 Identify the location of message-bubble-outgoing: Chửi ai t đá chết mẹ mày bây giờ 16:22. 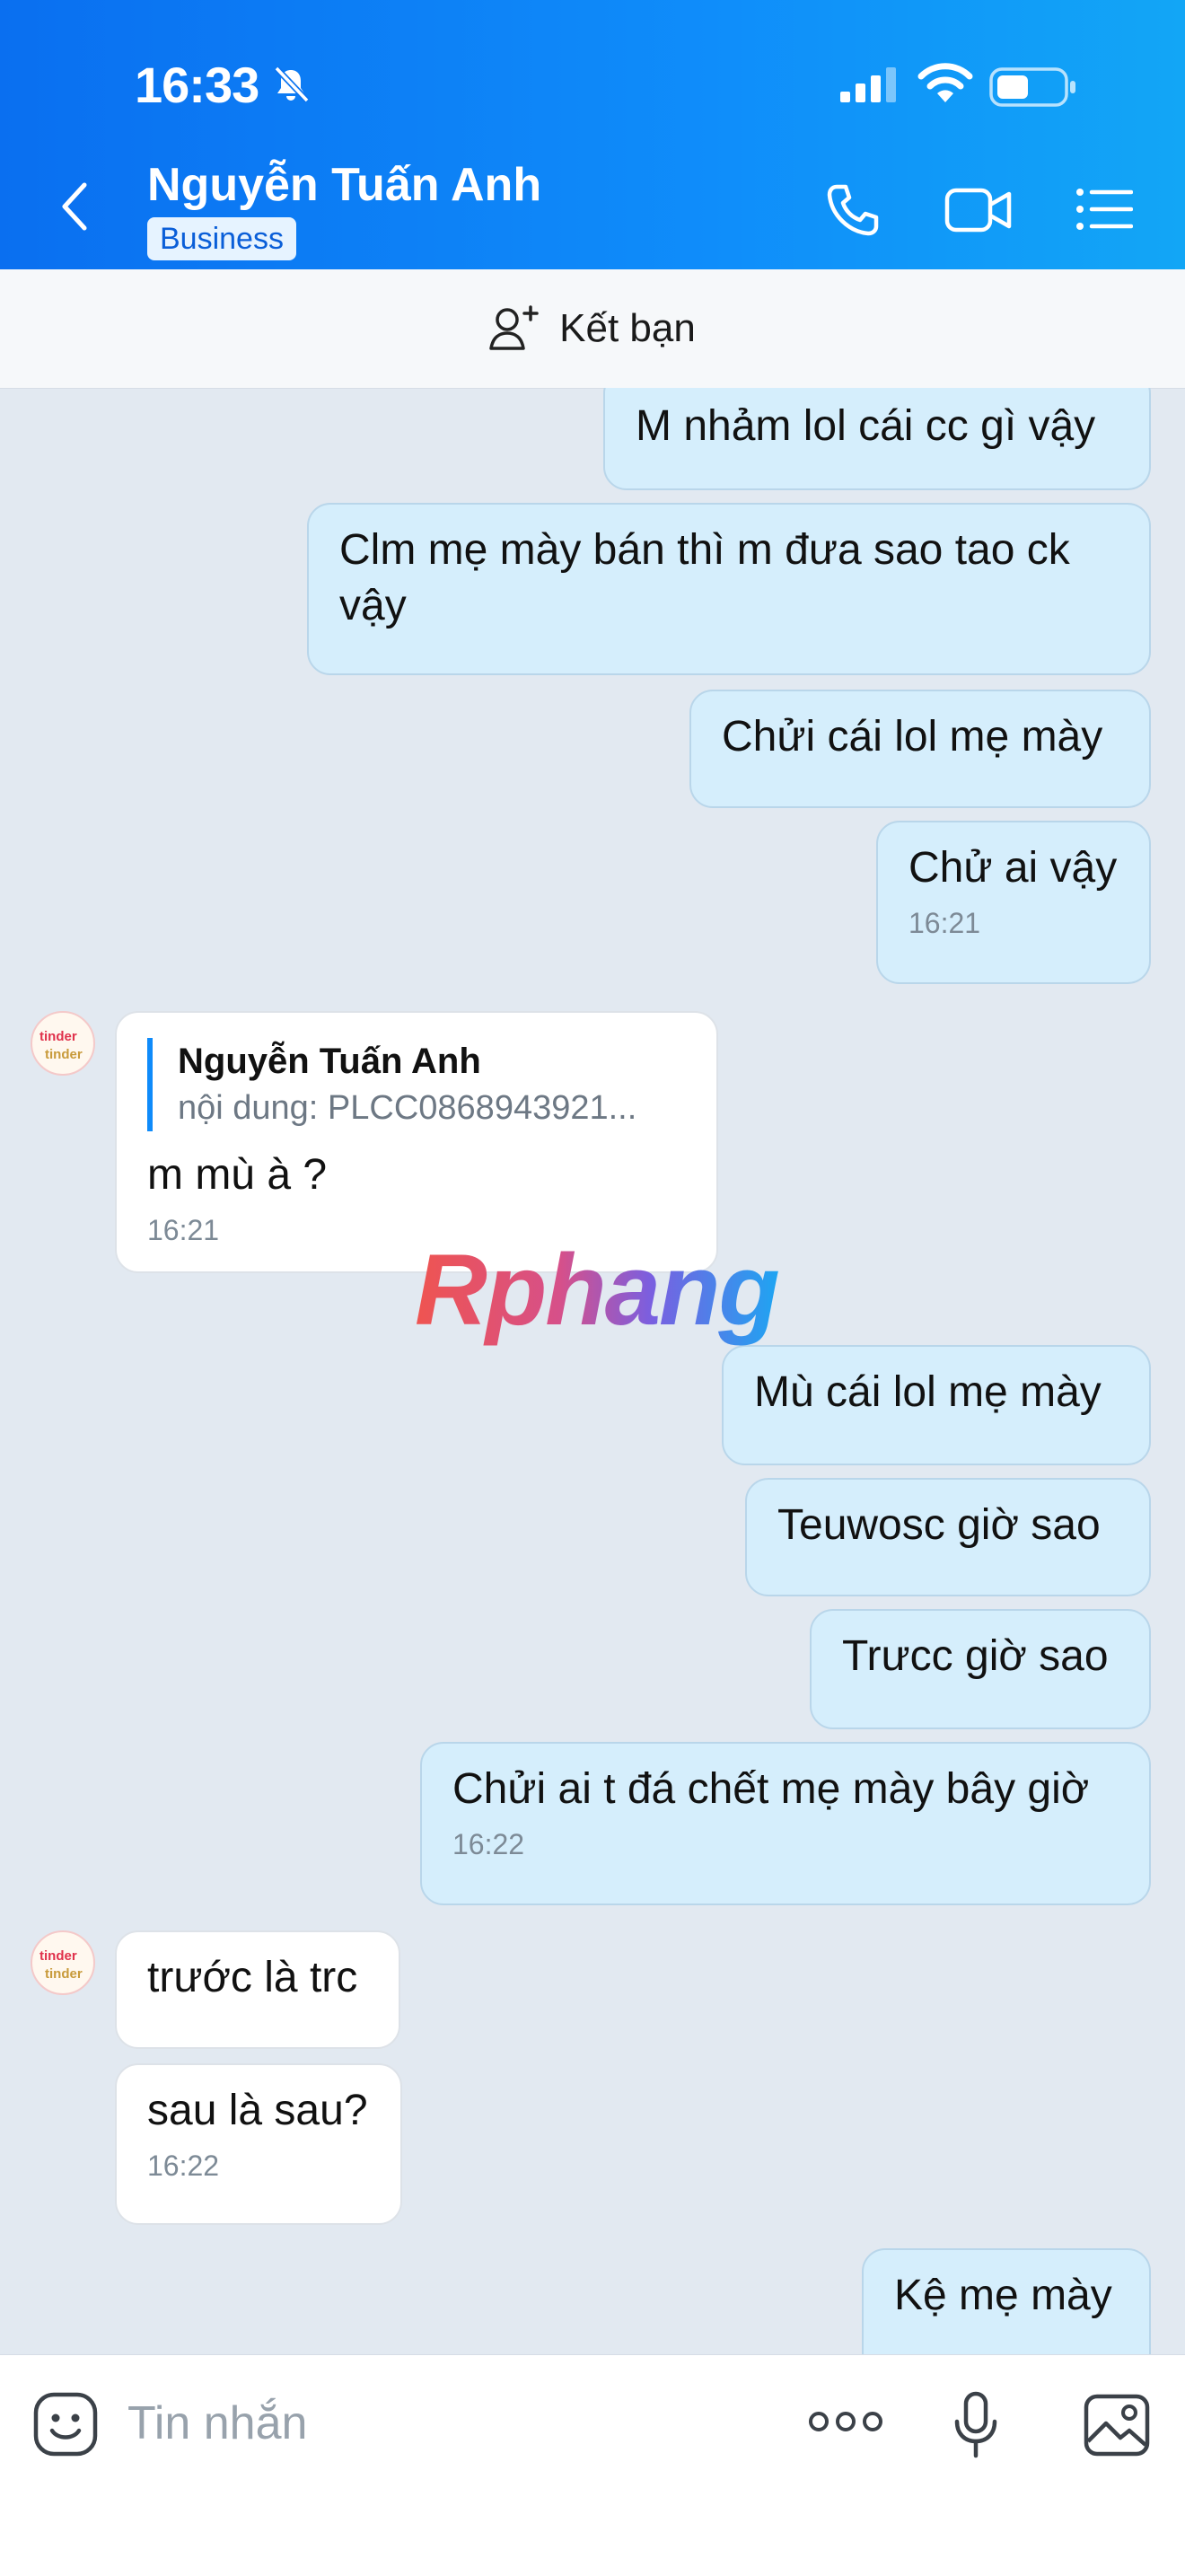
(785, 1823).